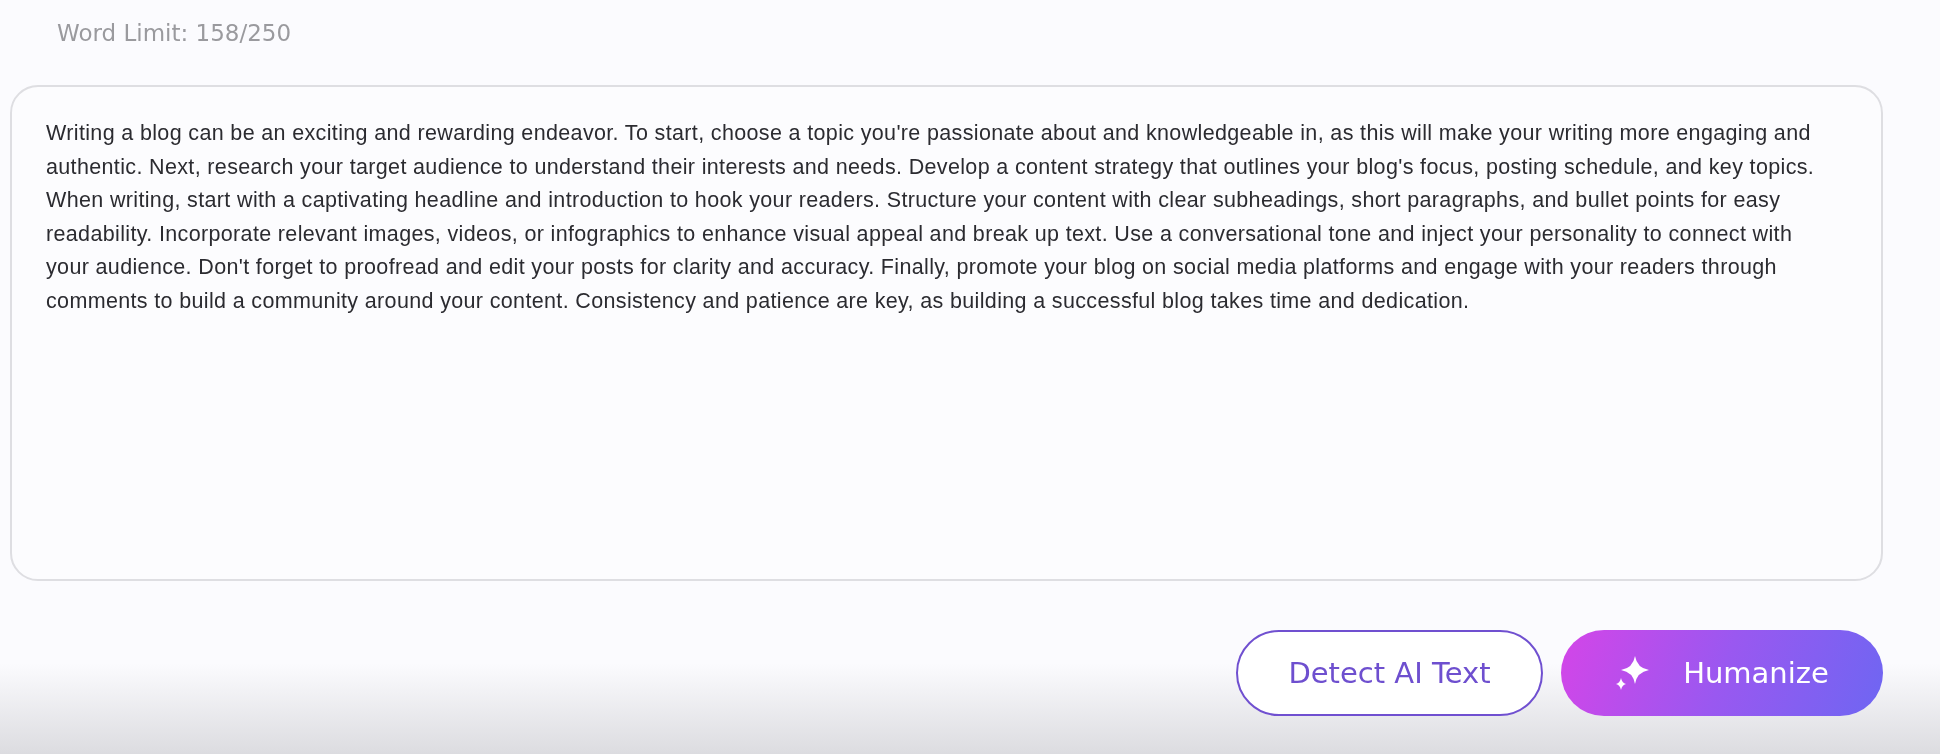 This screenshot has width=1940, height=754. Describe the element at coordinates (175, 34) in the screenshot. I see `word-limit-label: Word Limit: 158/250` at that location.